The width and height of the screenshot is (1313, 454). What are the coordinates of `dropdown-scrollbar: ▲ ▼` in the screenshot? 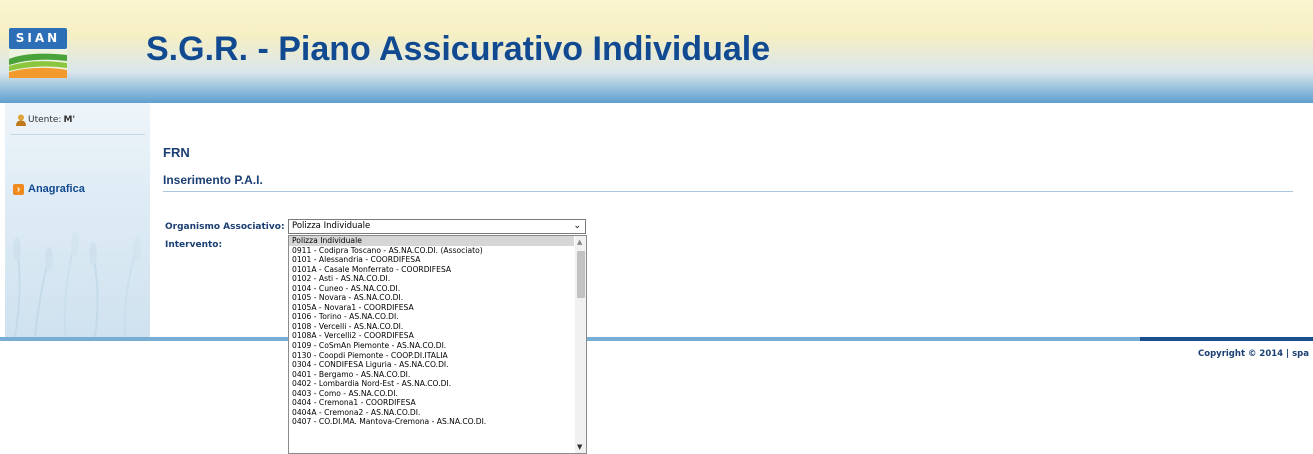 It's located at (580, 344).